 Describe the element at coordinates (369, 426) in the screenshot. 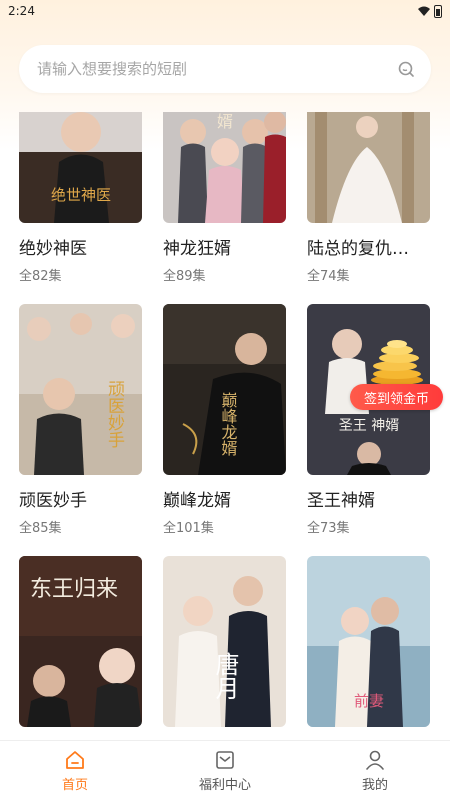

I see `poster-text: 圣王 神婿` at that location.